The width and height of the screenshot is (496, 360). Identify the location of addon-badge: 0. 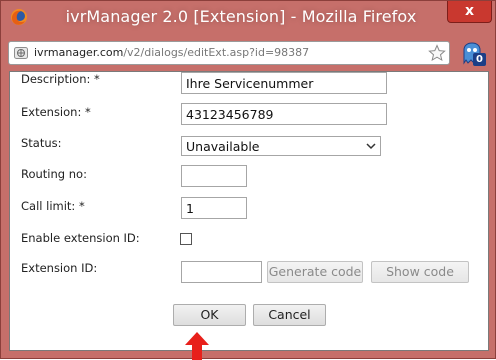
(479, 59).